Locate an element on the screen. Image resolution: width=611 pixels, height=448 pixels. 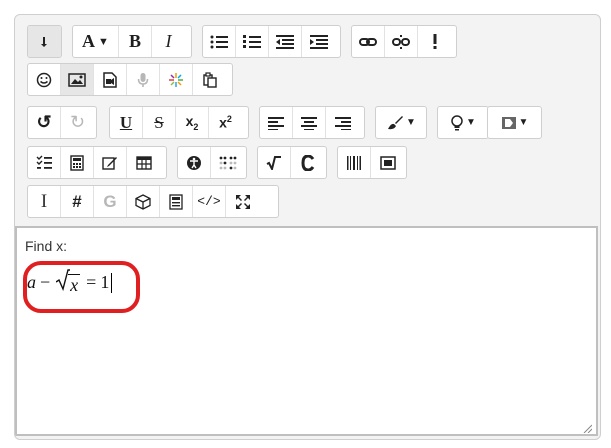
outdent-icon is located at coordinates (285, 41).